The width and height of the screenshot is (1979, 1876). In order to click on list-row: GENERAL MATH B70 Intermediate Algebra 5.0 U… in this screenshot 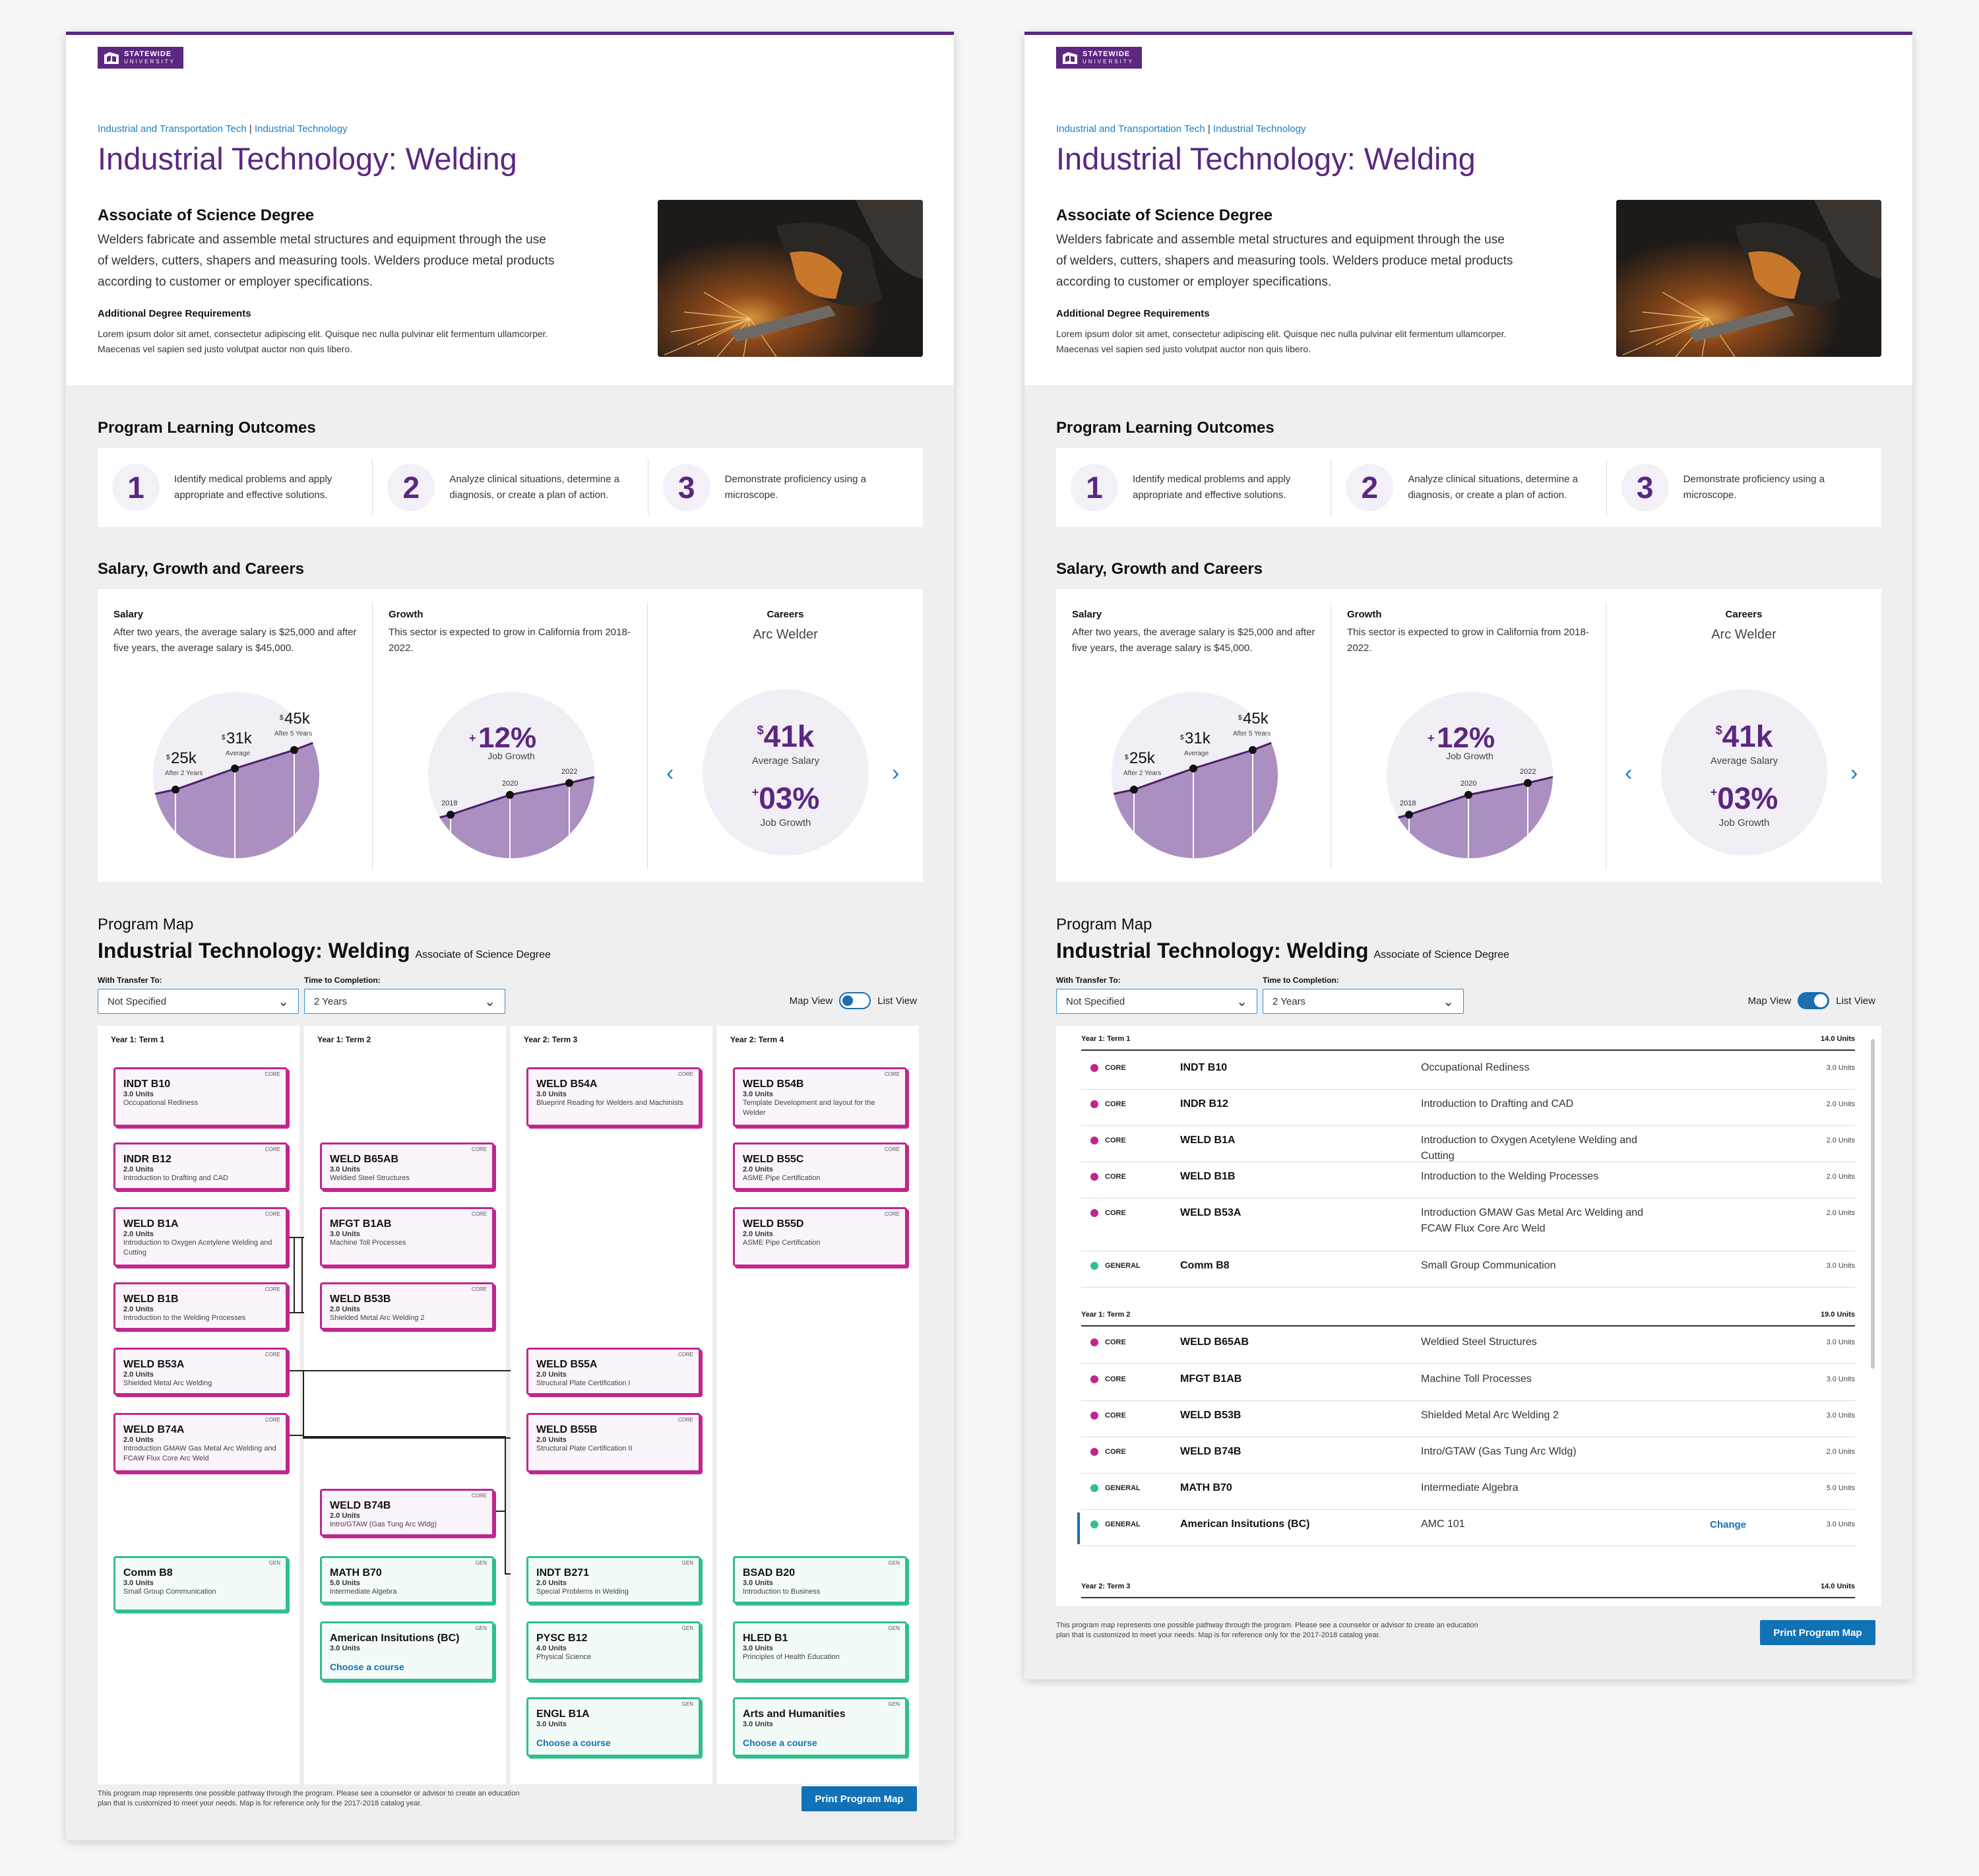, I will do `click(1468, 1492)`.